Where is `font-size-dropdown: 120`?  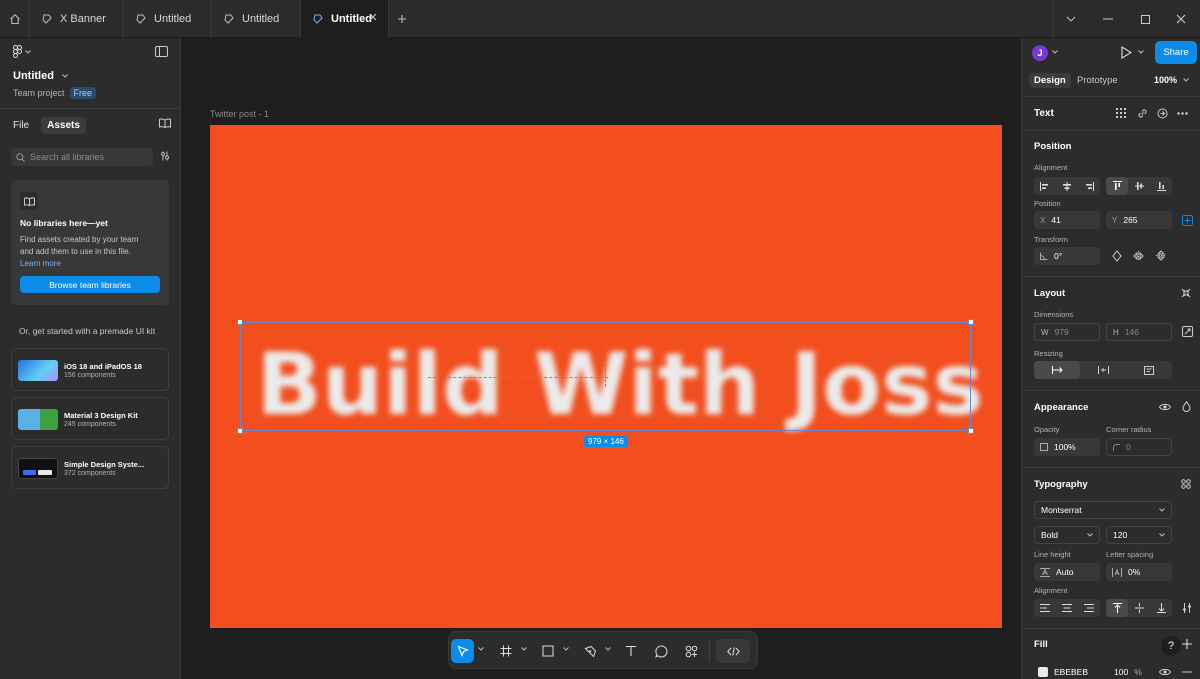 font-size-dropdown: 120 is located at coordinates (1139, 535).